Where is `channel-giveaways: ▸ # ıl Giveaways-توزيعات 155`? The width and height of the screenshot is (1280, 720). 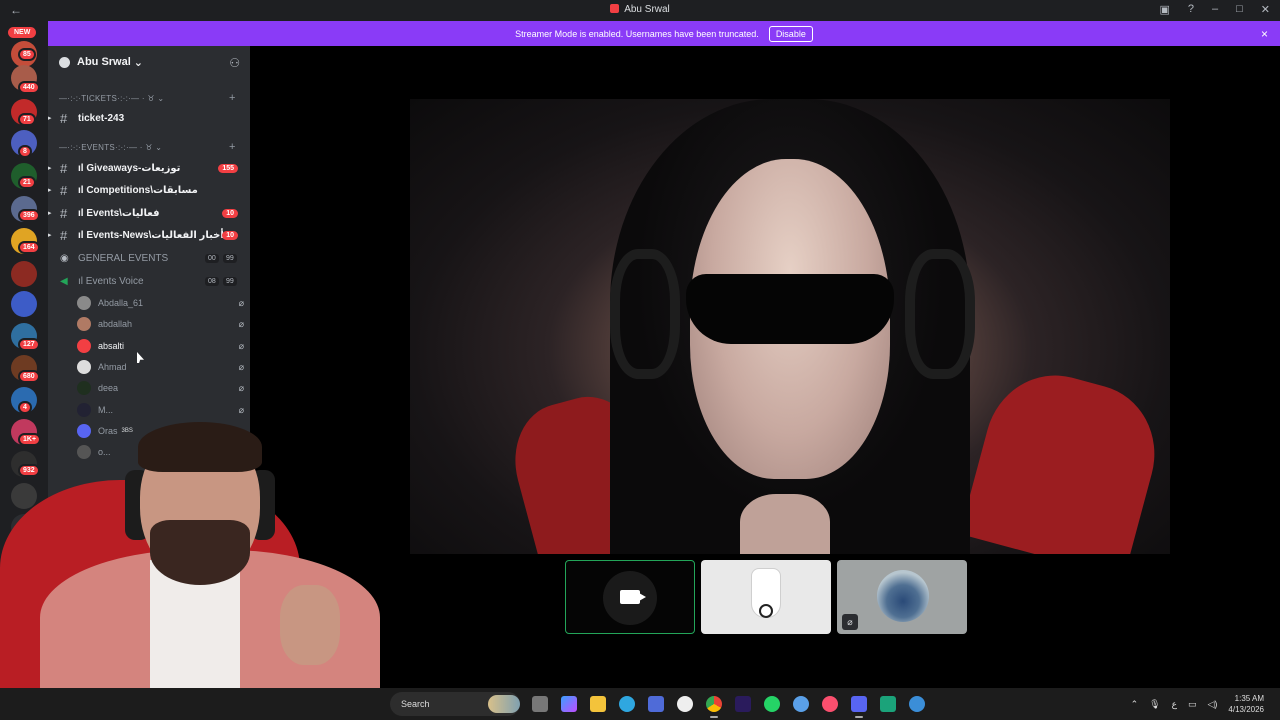 channel-giveaways: ▸ # ıl Giveaways-توزيعات 155 is located at coordinates (149, 168).